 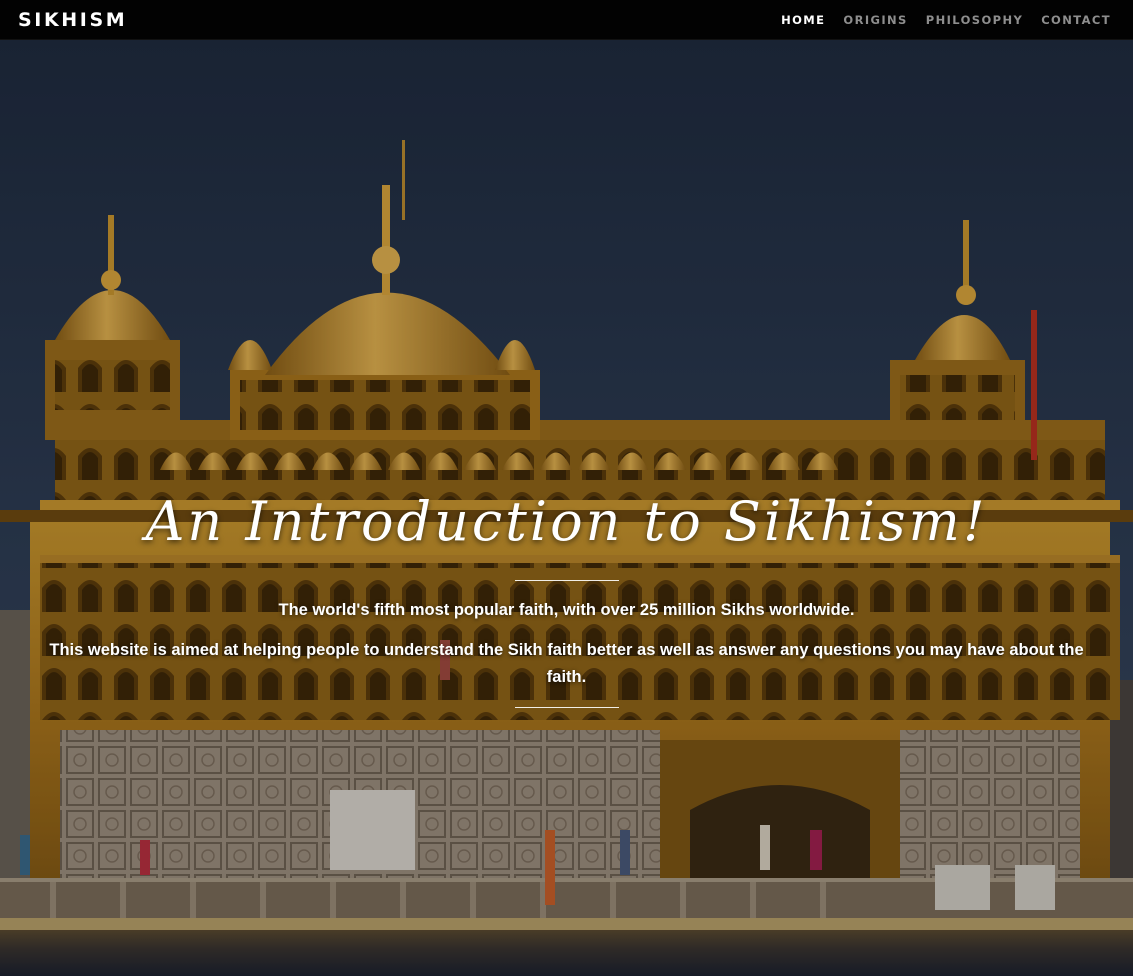 What do you see at coordinates (566, 521) in the screenshot?
I see `hero-title: An Introduction to Sikhism!` at bounding box center [566, 521].